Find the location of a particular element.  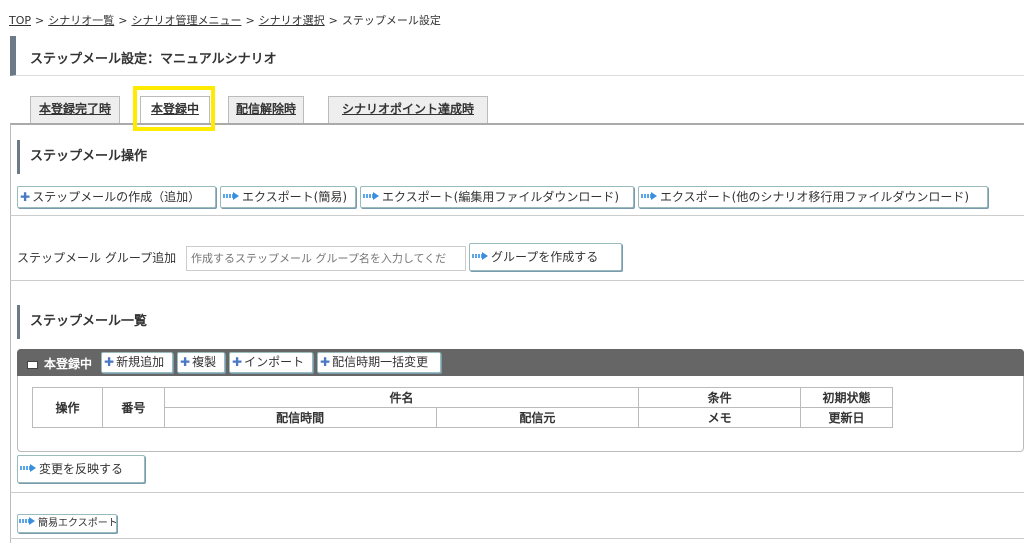

breadcrumb-current: ステップメール設定 is located at coordinates (391, 20).